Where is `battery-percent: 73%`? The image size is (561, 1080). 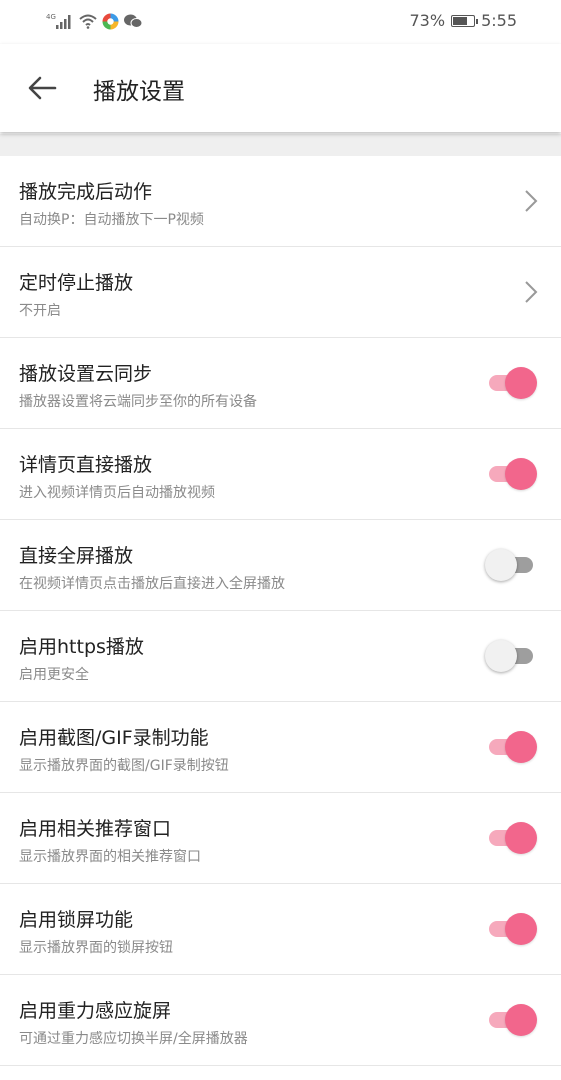
battery-percent: 73% is located at coordinates (427, 20).